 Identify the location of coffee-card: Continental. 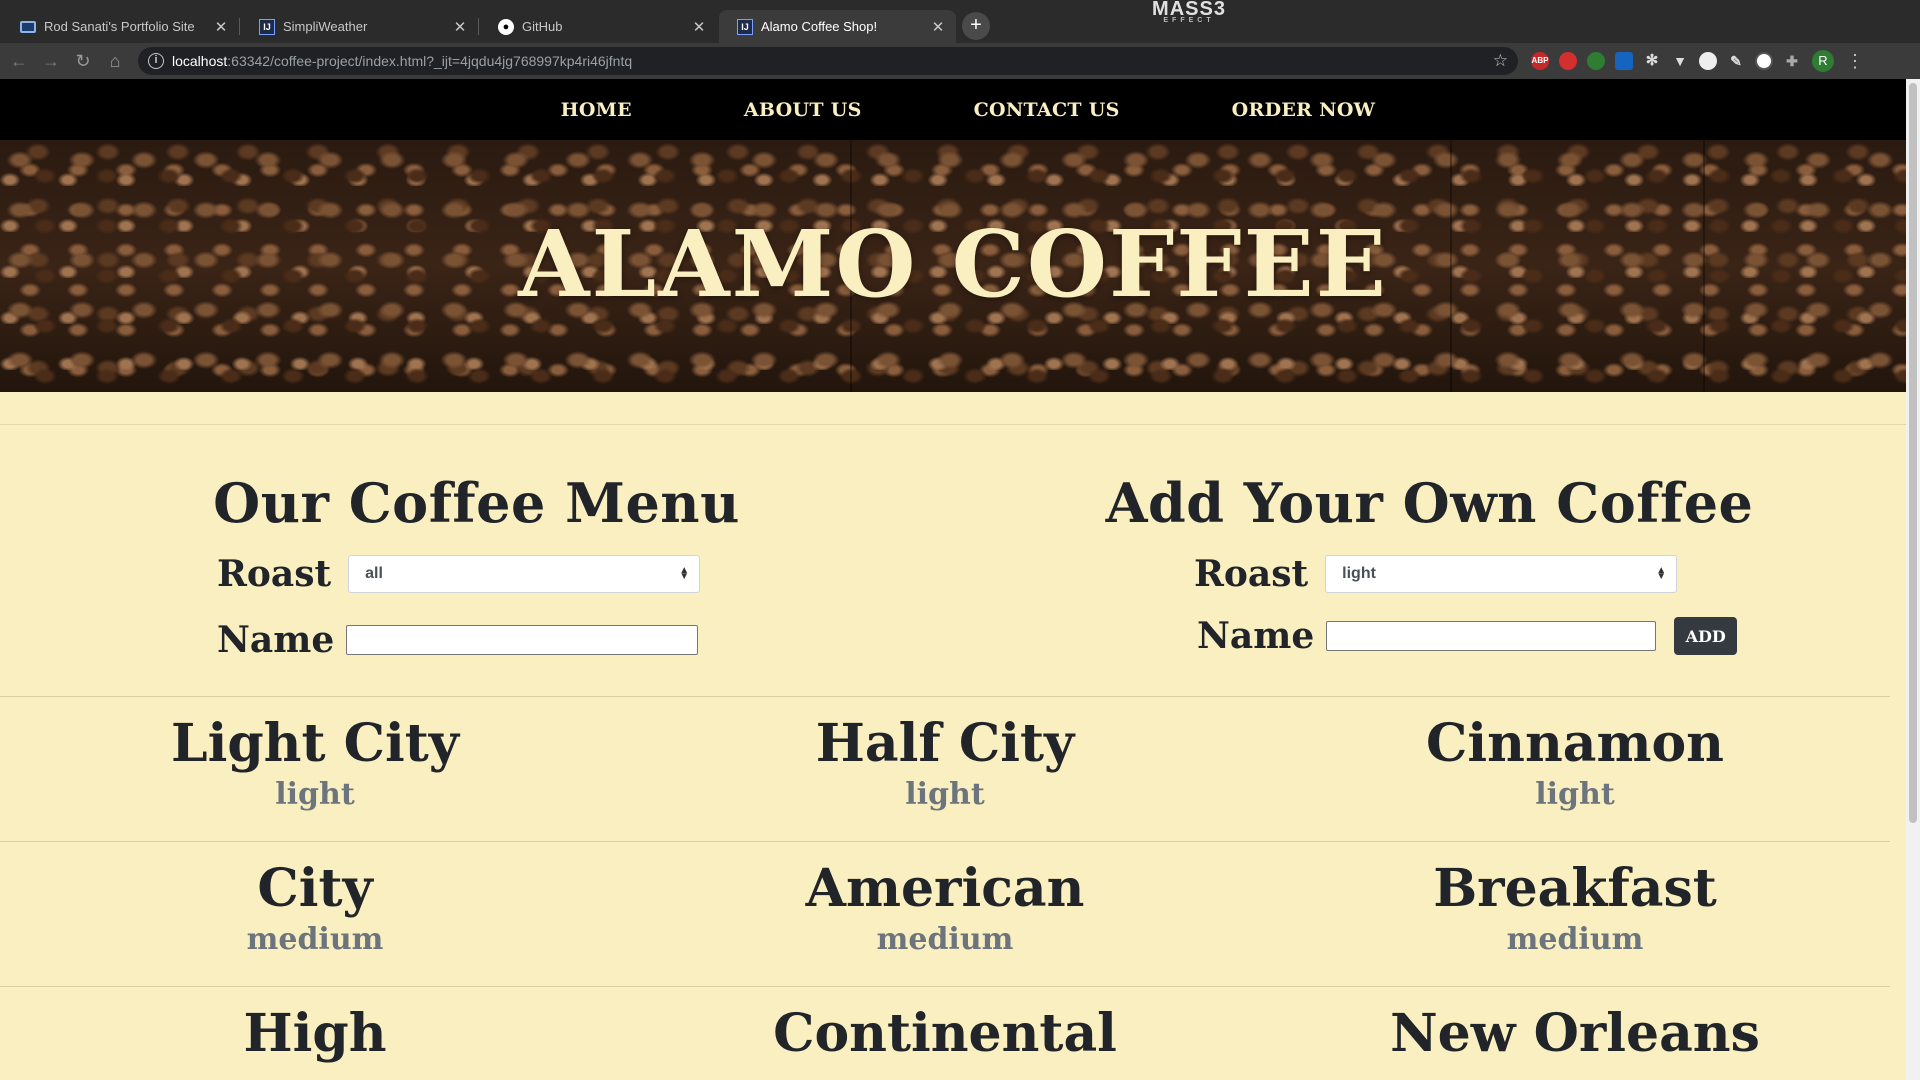
(945, 1033).